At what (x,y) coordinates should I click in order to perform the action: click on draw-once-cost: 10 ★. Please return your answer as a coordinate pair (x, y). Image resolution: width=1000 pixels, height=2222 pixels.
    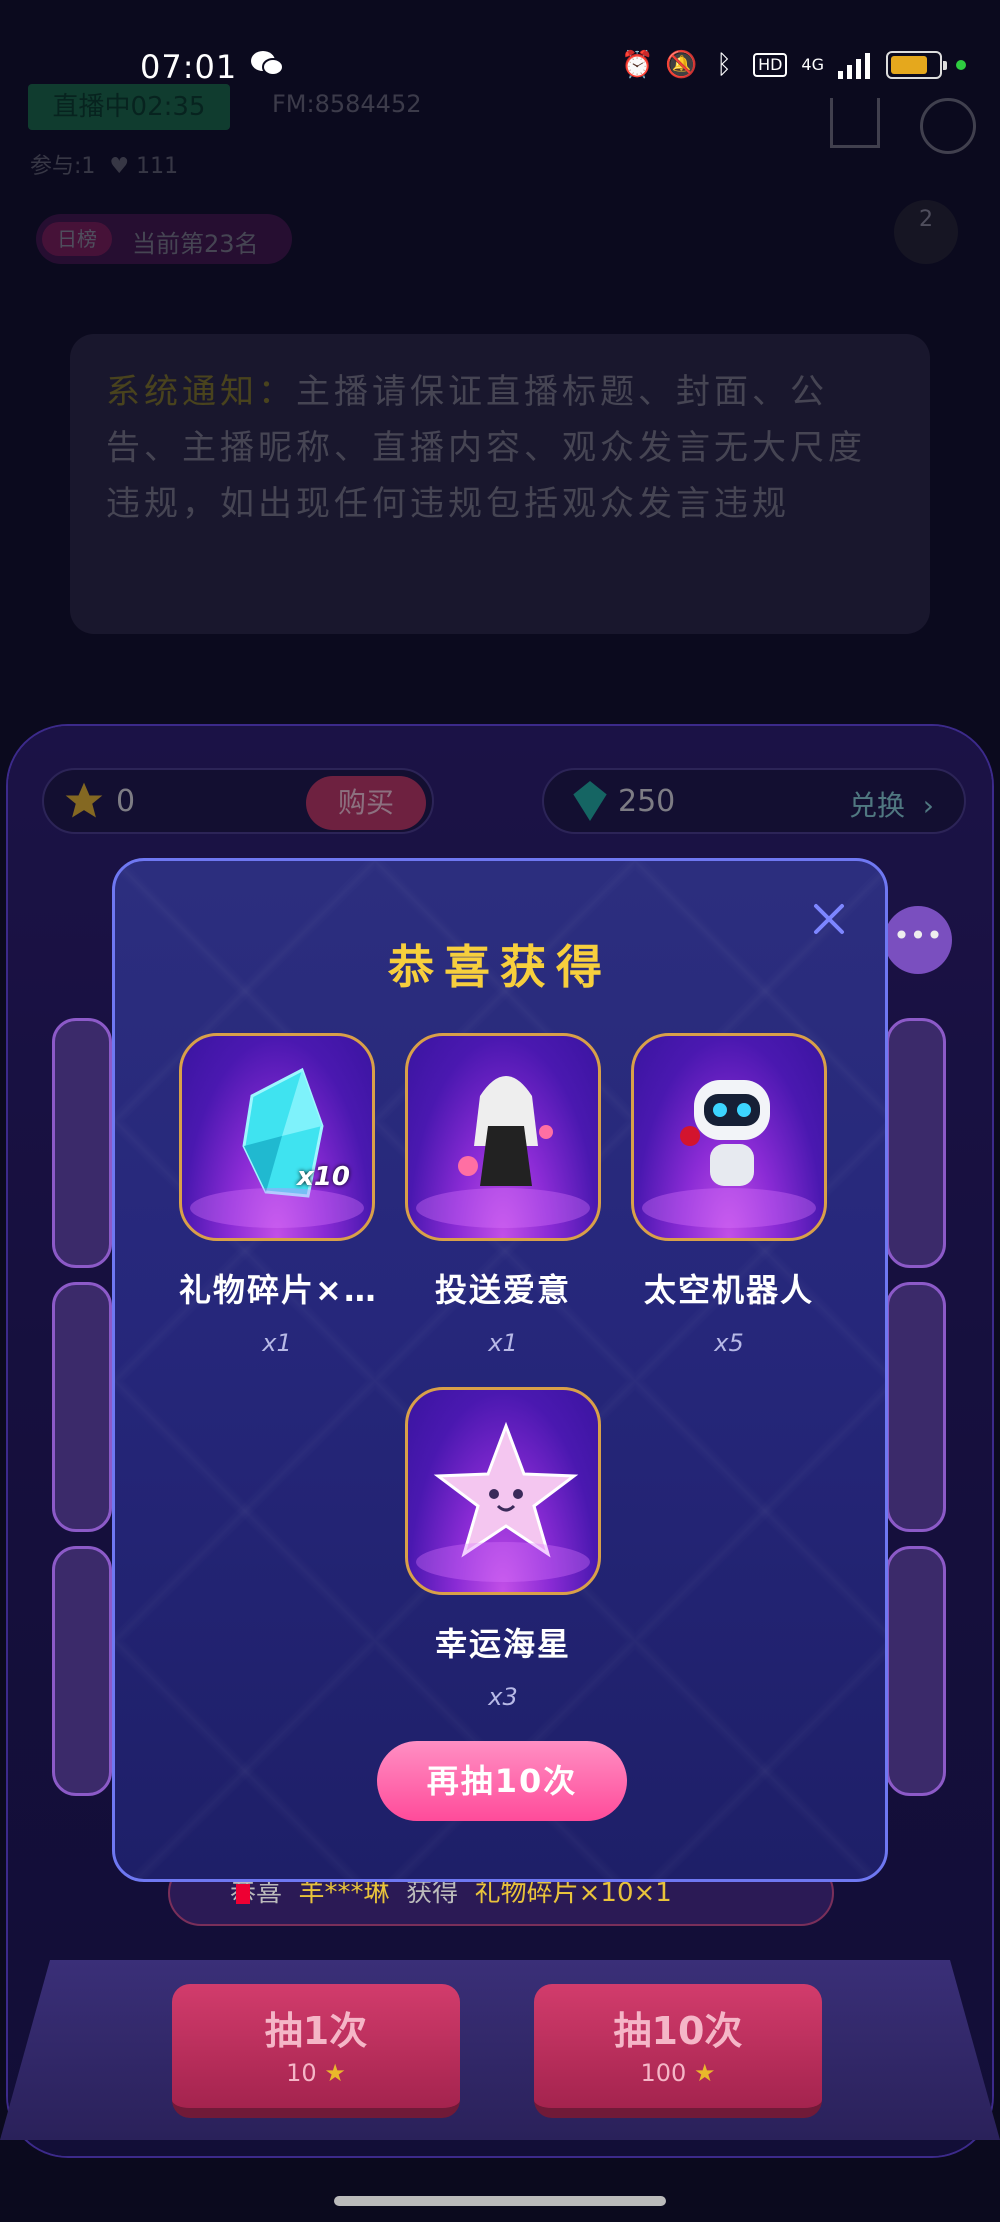
    Looking at the image, I should click on (316, 2073).